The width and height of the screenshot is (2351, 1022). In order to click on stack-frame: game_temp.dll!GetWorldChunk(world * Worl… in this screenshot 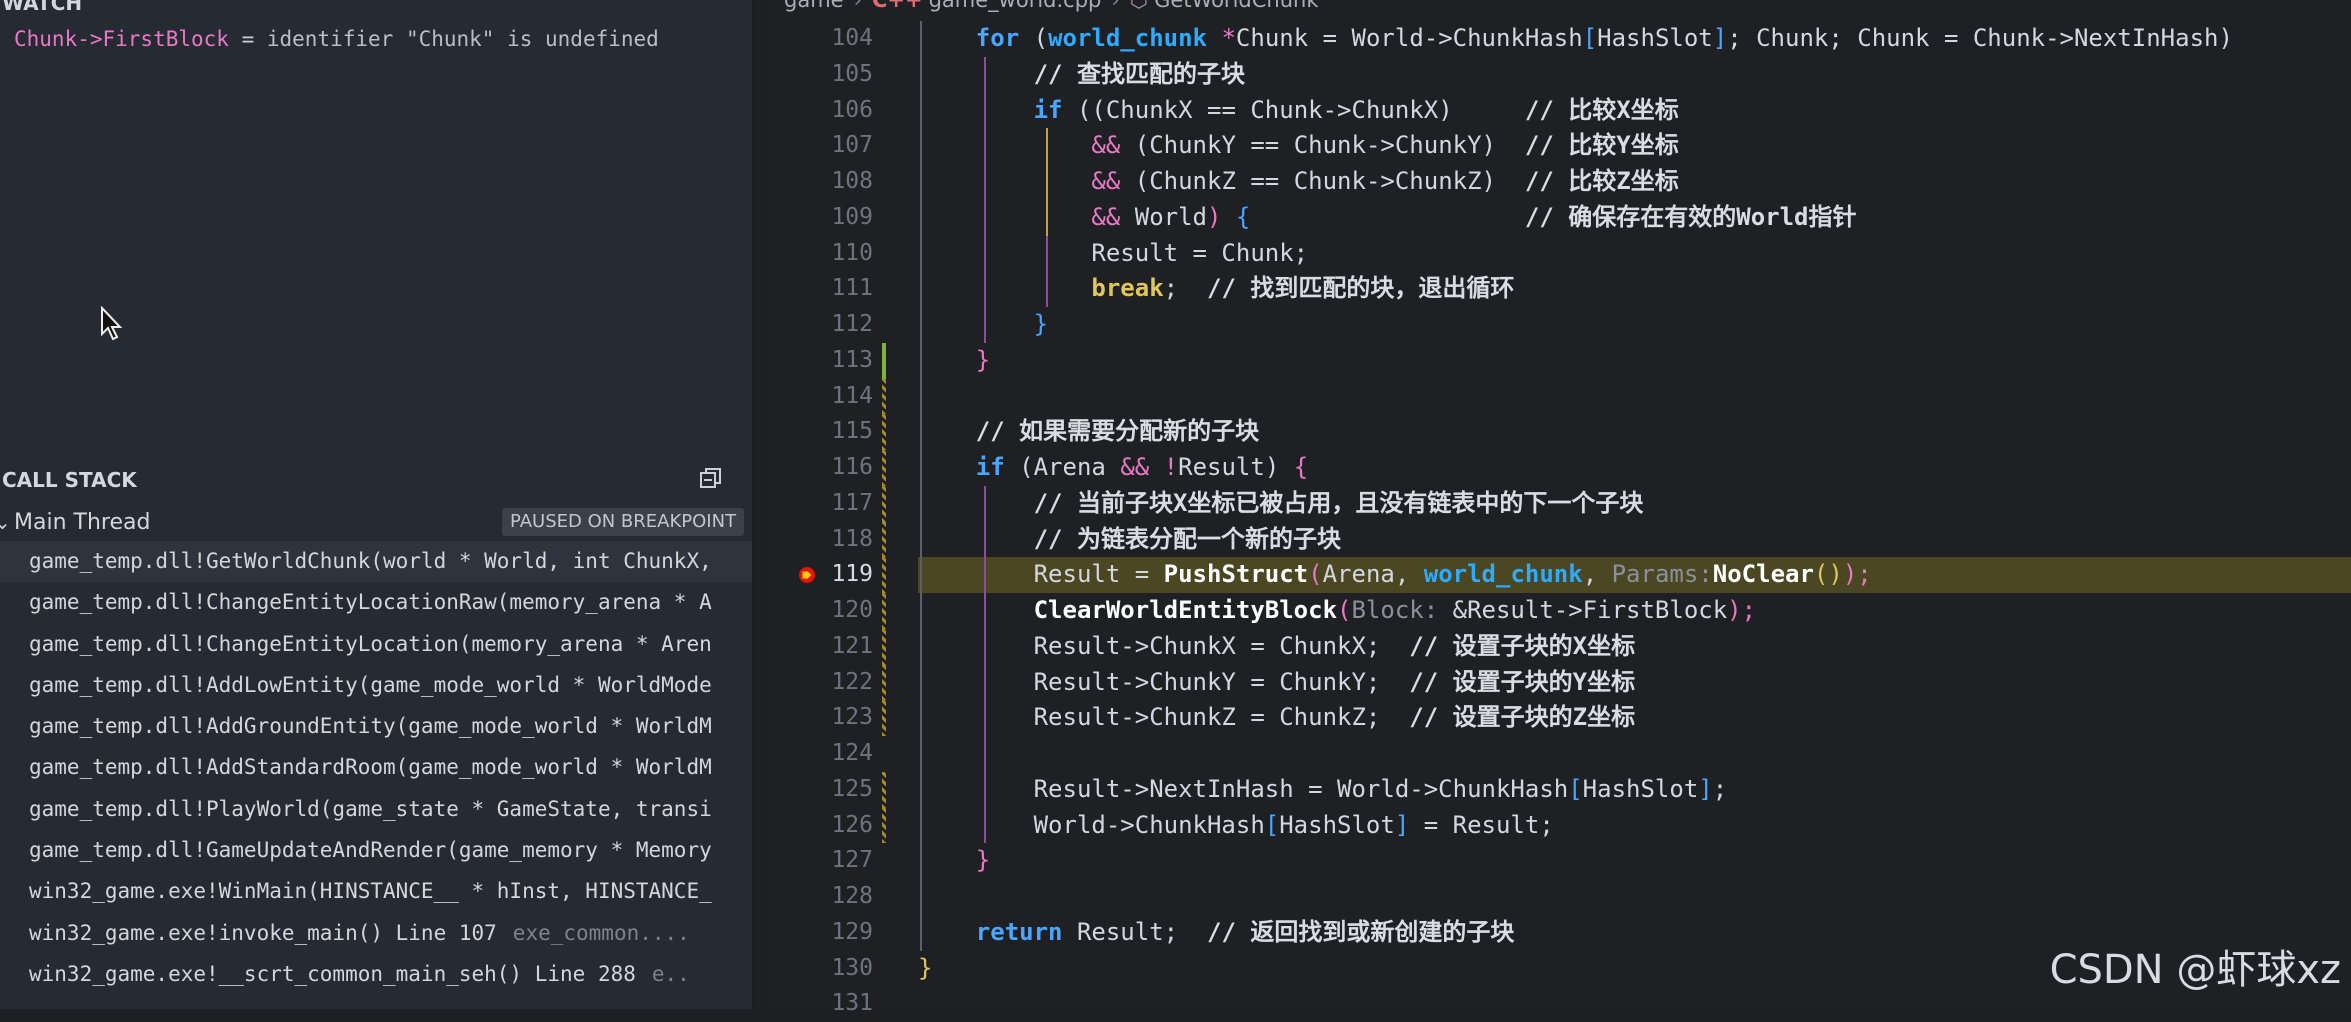, I will do `click(376, 562)`.